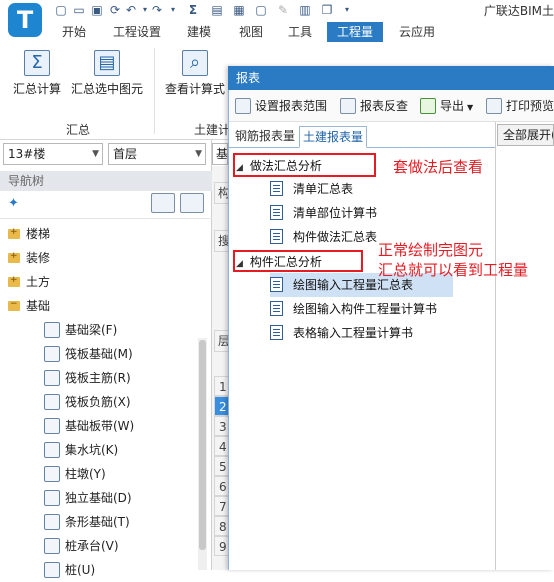 This screenshot has height=582, width=554. What do you see at coordinates (431, 250) in the screenshot?
I see `annotation-text-2a: 正常绘制完图元` at bounding box center [431, 250].